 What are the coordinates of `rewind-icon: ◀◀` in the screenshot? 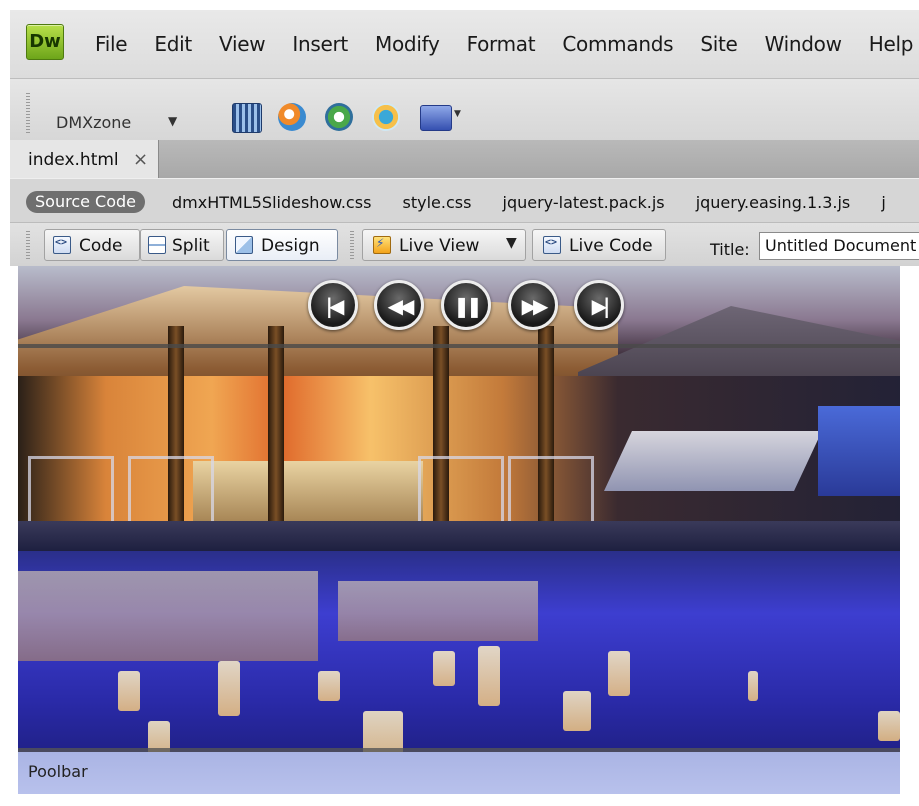 It's located at (401, 306).